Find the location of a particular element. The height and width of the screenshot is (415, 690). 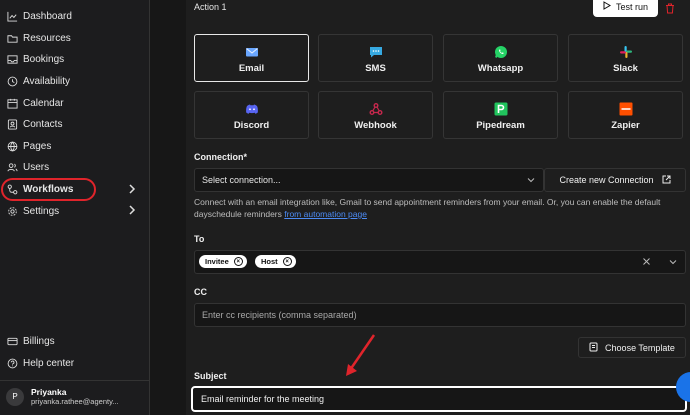

annotation-highlight-ring is located at coordinates (48, 189).